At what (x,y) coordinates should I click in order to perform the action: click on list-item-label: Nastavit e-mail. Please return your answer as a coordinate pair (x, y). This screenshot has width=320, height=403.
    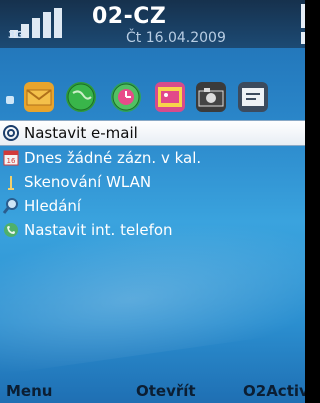
    Looking at the image, I should click on (81, 133).